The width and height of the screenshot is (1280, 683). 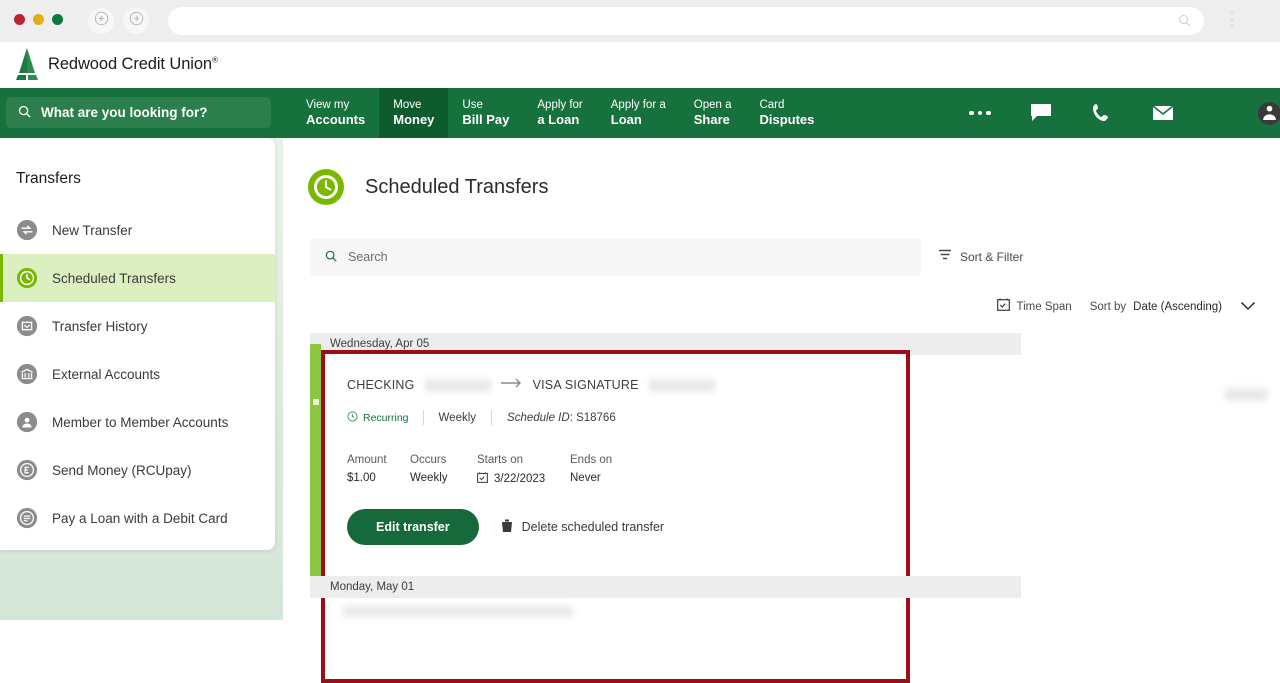 What do you see at coordinates (361, 478) in the screenshot?
I see `detail-value: $1.00` at bounding box center [361, 478].